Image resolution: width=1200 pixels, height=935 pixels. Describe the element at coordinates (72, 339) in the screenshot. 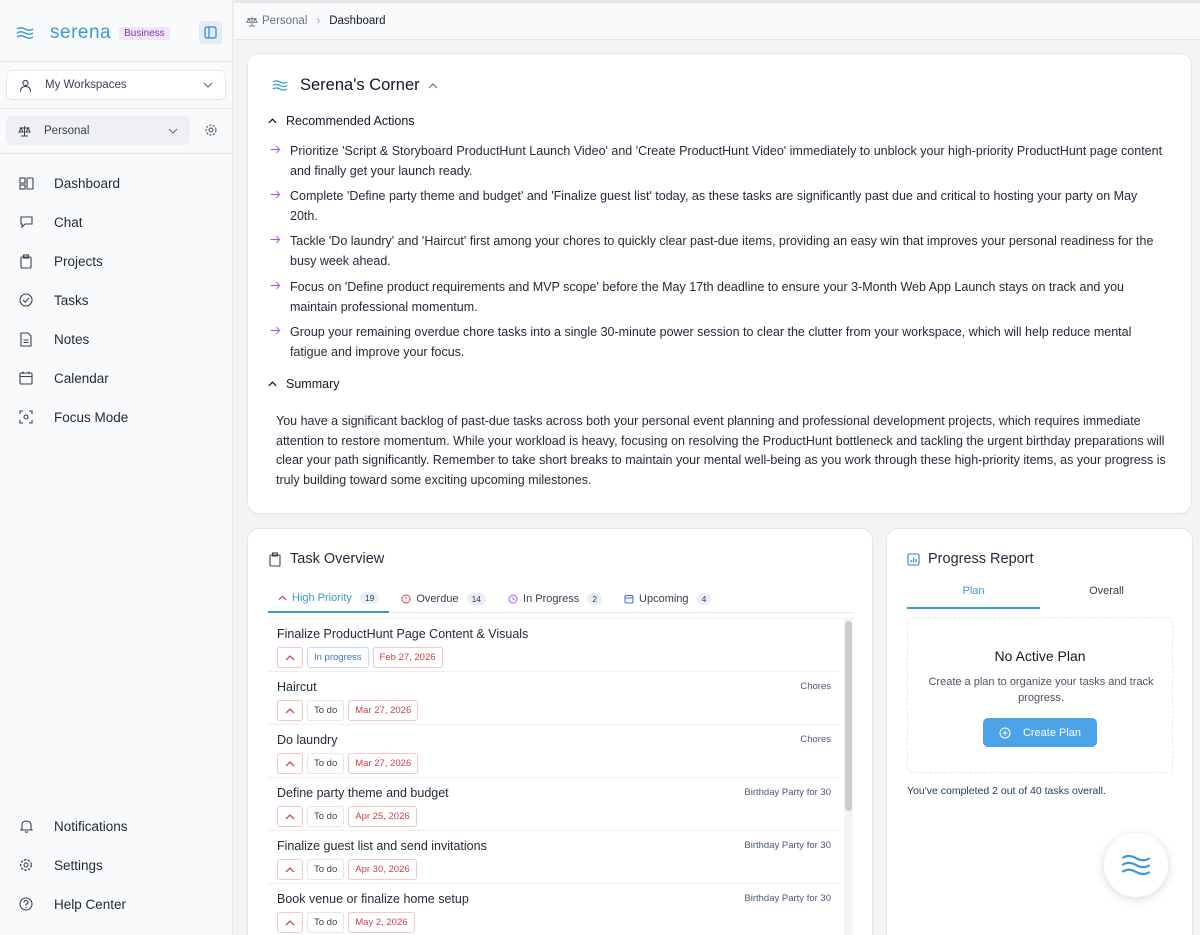

I see `nav-label: Notes` at that location.